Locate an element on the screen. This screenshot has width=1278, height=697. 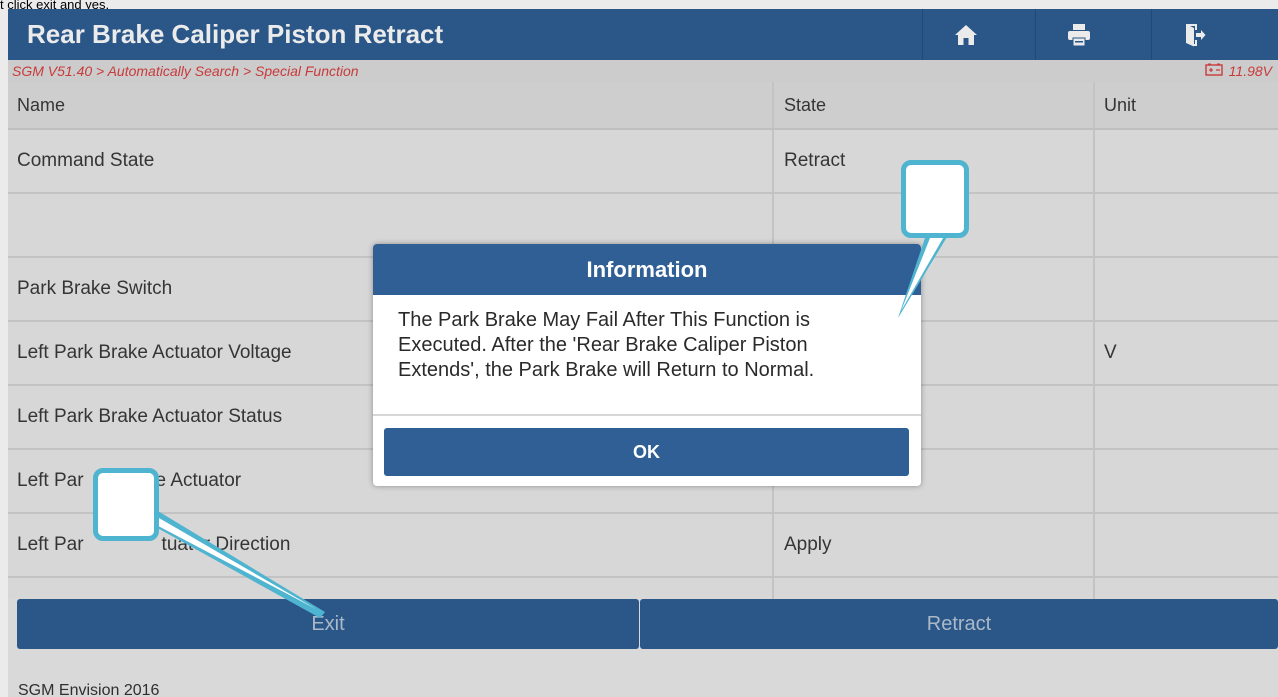
dialog-title: Information is located at coordinates (647, 269).